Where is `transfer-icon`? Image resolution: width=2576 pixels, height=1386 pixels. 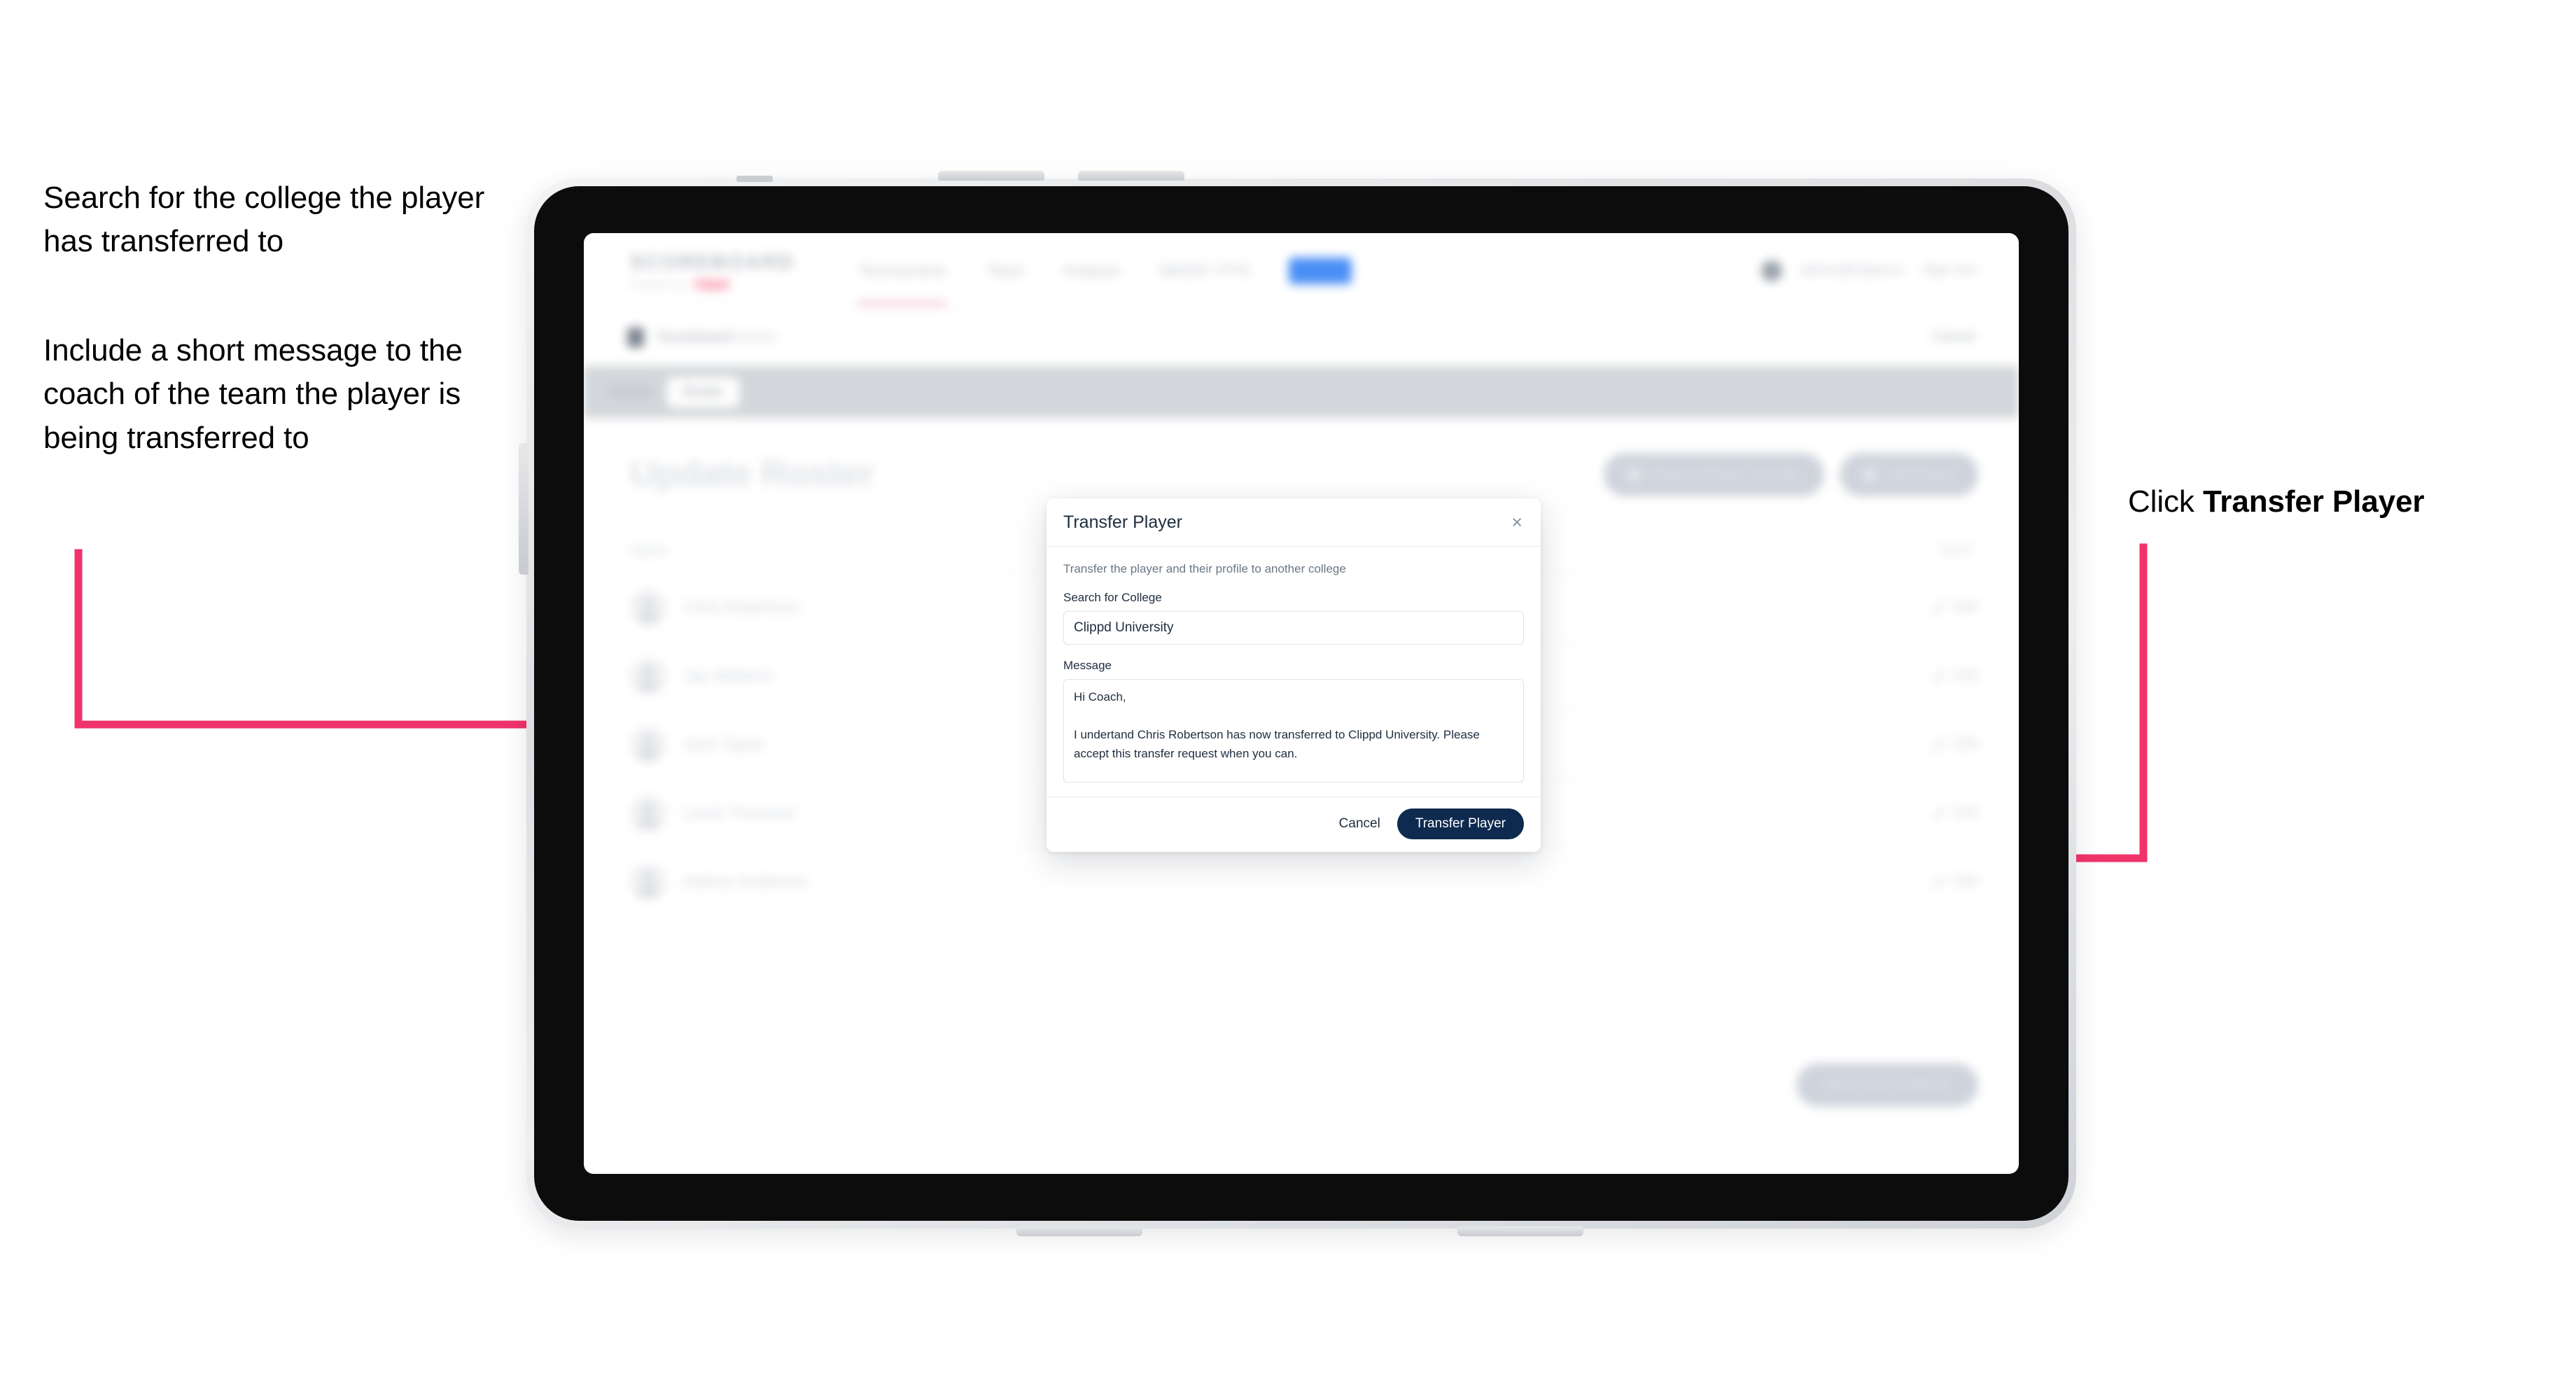
transfer-icon is located at coordinates (1633, 474).